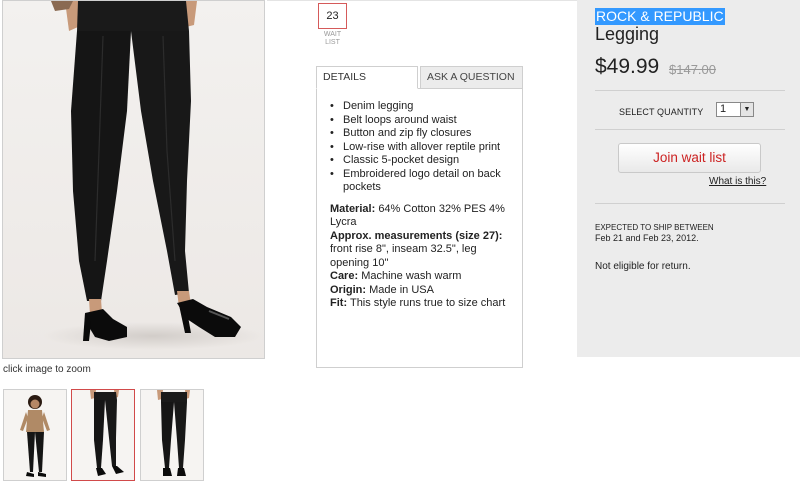 The width and height of the screenshot is (800, 485). What do you see at coordinates (416, 235) in the screenshot?
I see `spec-label: Approx. measurements (size 27):` at bounding box center [416, 235].